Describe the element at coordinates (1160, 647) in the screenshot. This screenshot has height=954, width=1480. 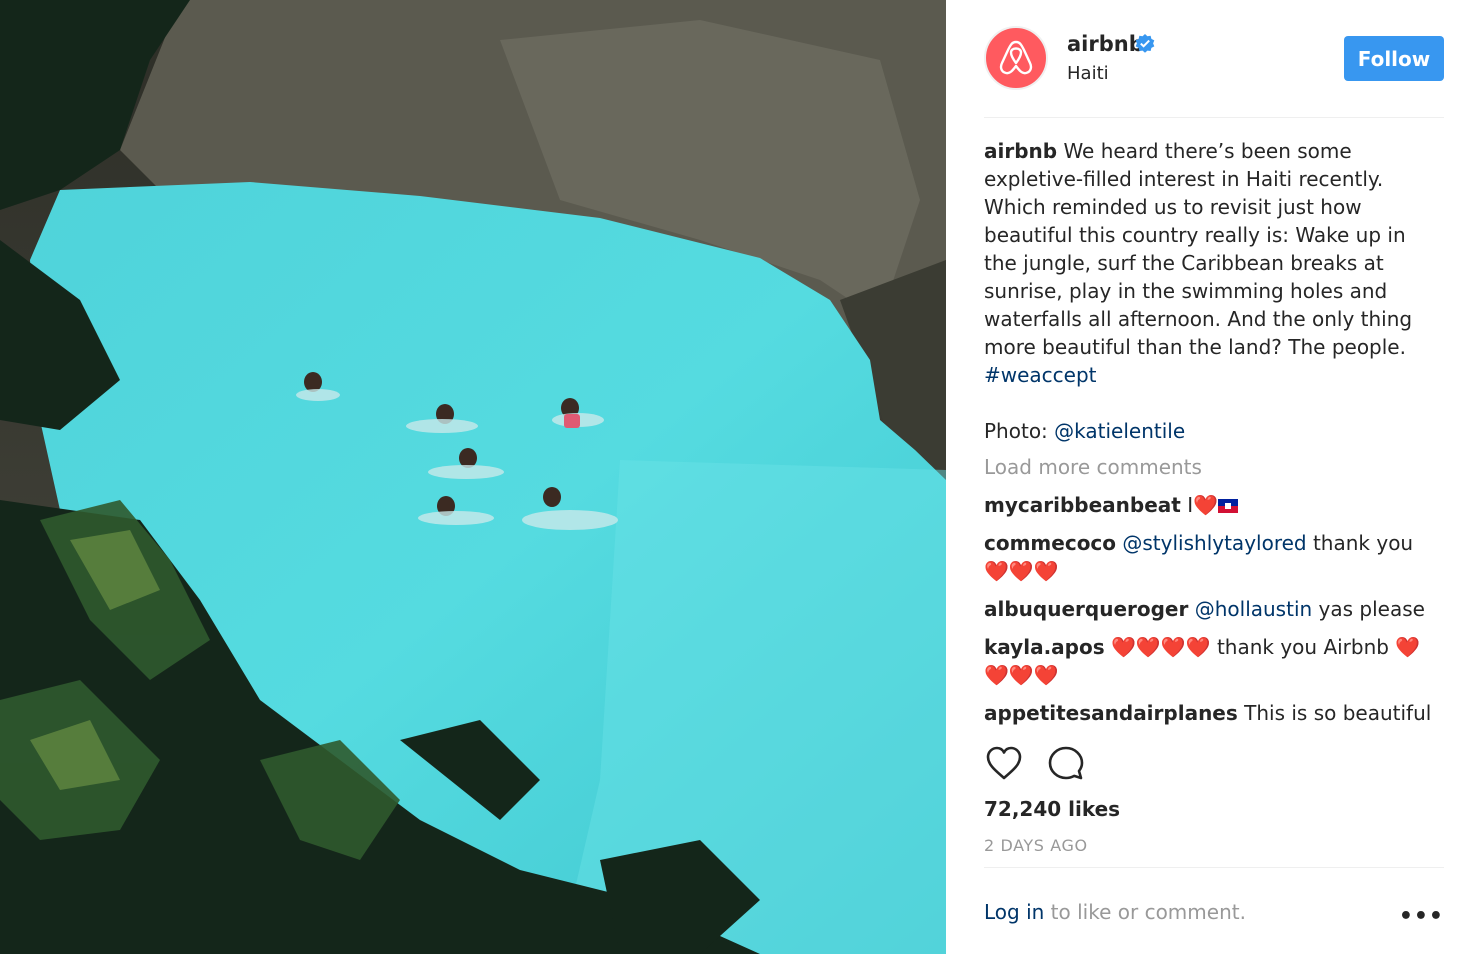
I see `comment-hearts-before: ❤️❤️❤️❤️` at that location.